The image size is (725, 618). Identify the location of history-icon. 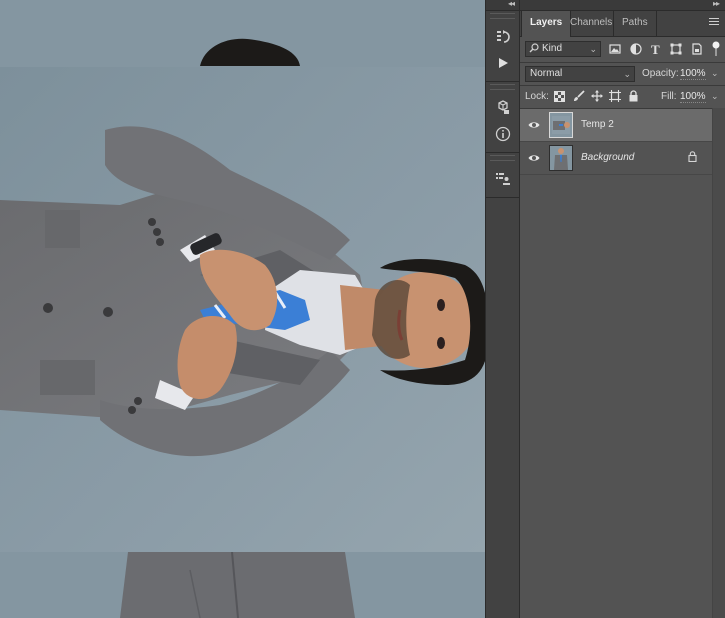
(503, 37).